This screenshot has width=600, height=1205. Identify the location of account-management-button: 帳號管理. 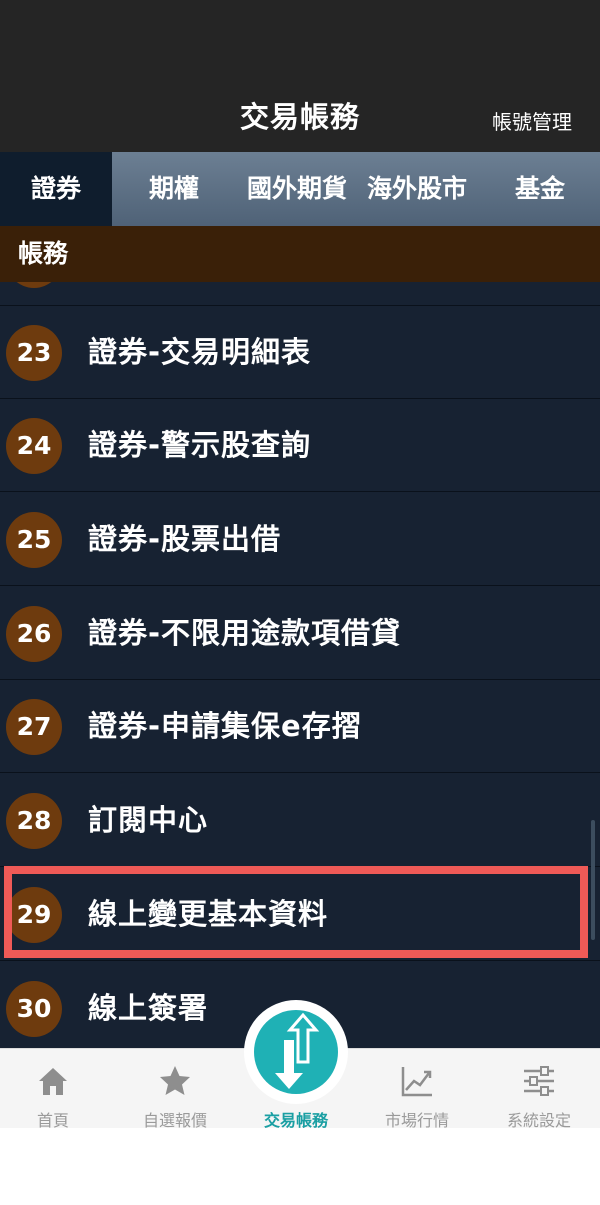
(532, 120).